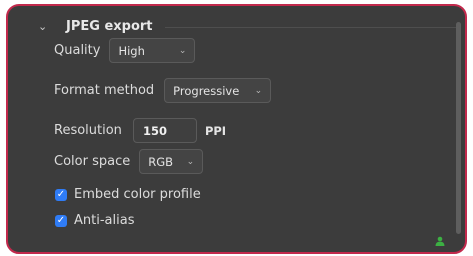  Describe the element at coordinates (61, 220) in the screenshot. I see `antialias-checkbox: ✓` at that location.